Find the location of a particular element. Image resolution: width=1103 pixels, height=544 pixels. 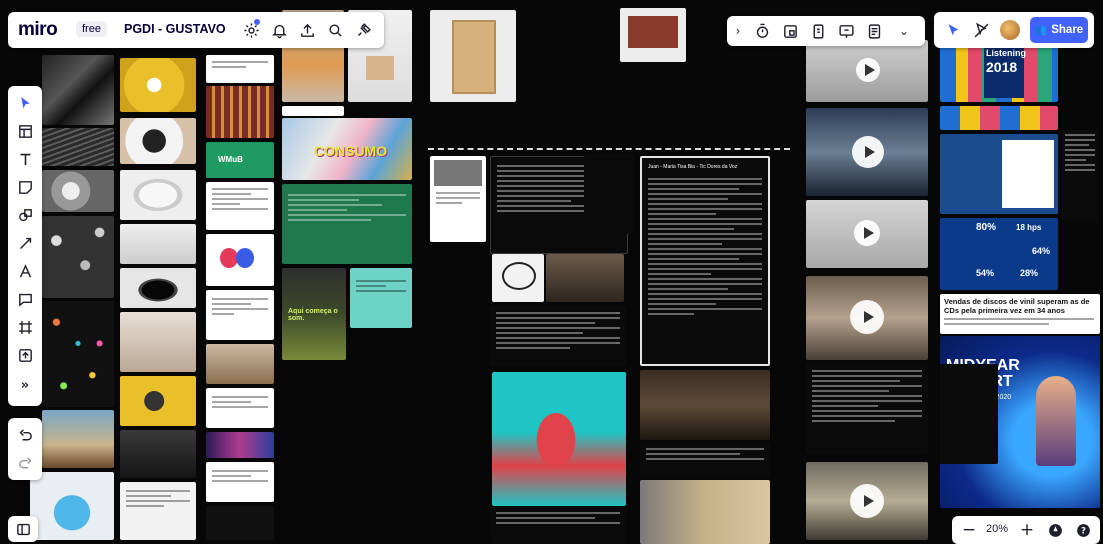

image-infographic-row is located at coordinates (999, 118).